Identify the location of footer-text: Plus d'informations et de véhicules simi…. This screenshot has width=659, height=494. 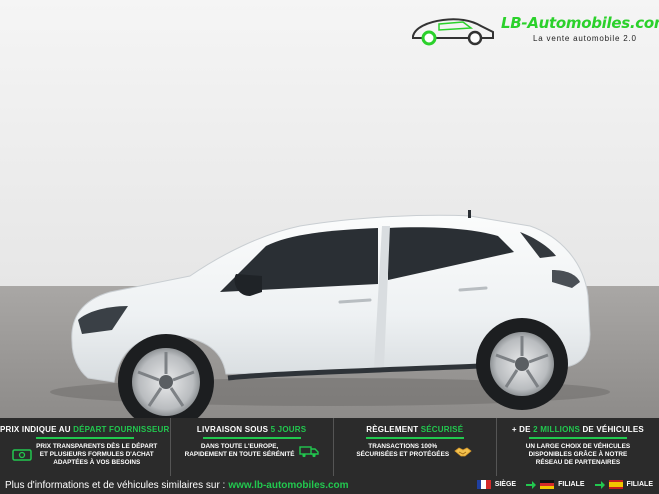
(115, 485).